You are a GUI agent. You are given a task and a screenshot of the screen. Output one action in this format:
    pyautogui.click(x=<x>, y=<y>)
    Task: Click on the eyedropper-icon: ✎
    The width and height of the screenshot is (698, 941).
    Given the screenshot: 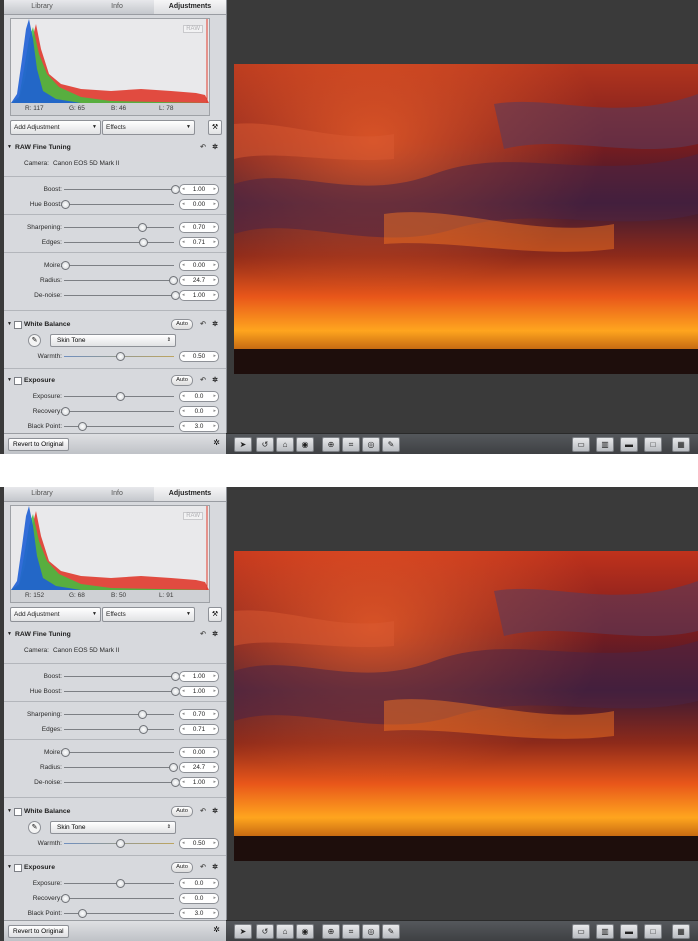 What is the action you would take?
    pyautogui.click(x=34, y=340)
    